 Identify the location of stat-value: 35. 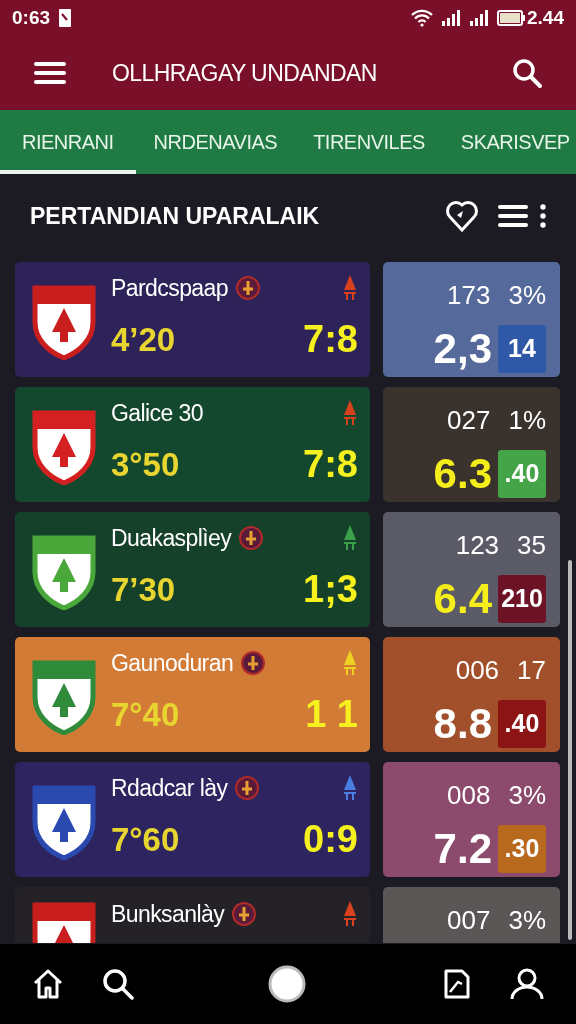
(531, 545).